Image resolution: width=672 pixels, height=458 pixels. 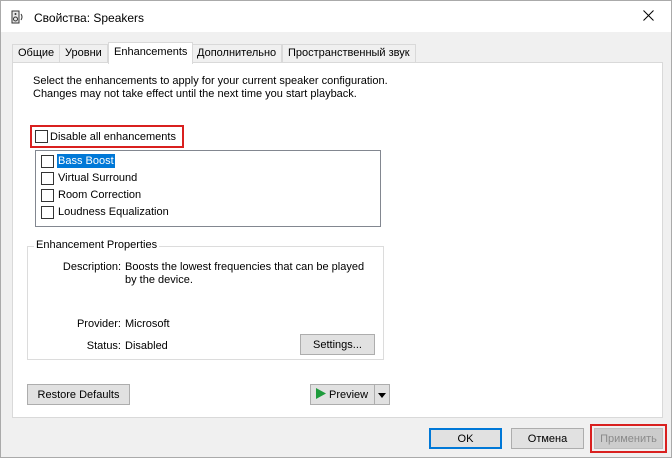 I want to click on window-title: Свойства: Speakers, so click(x=89, y=18).